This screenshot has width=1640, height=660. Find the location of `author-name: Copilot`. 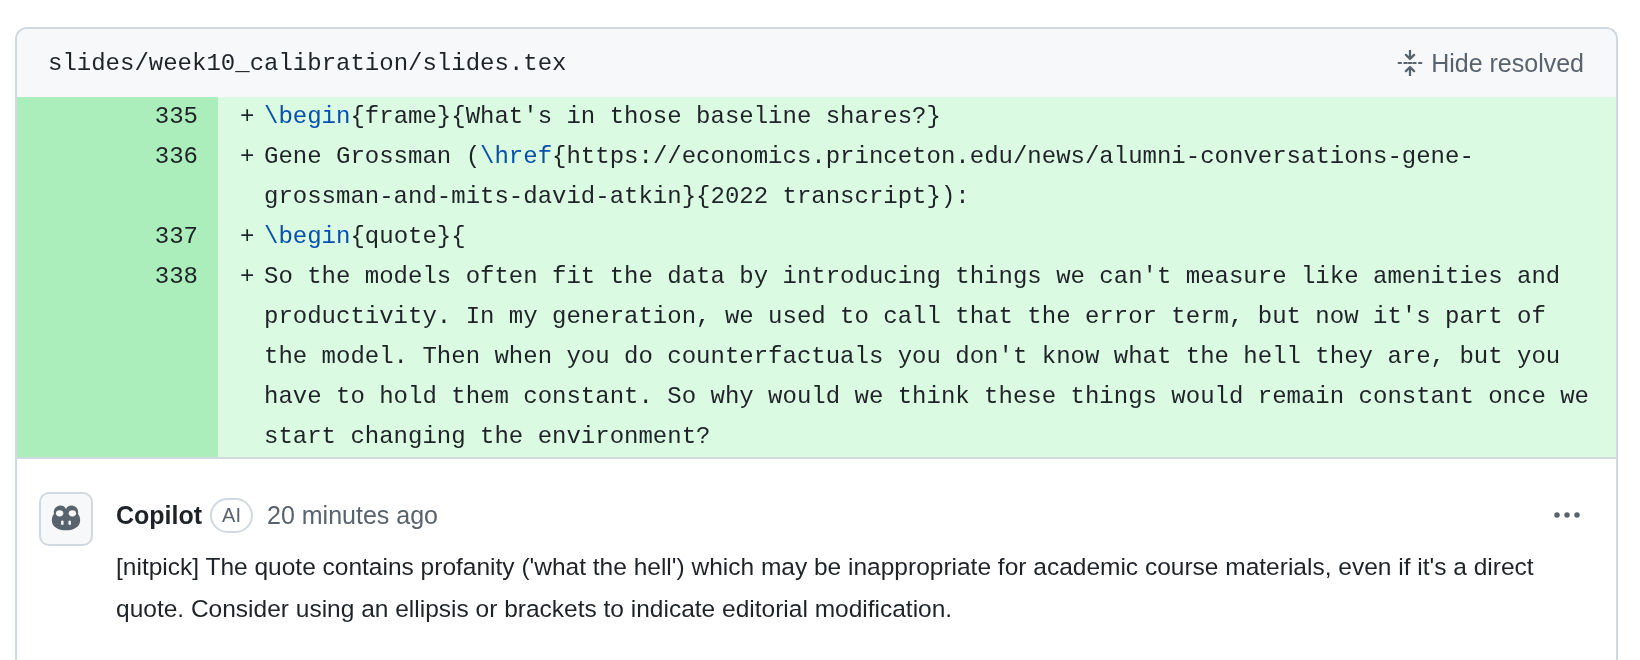

author-name: Copilot is located at coordinates (159, 515).